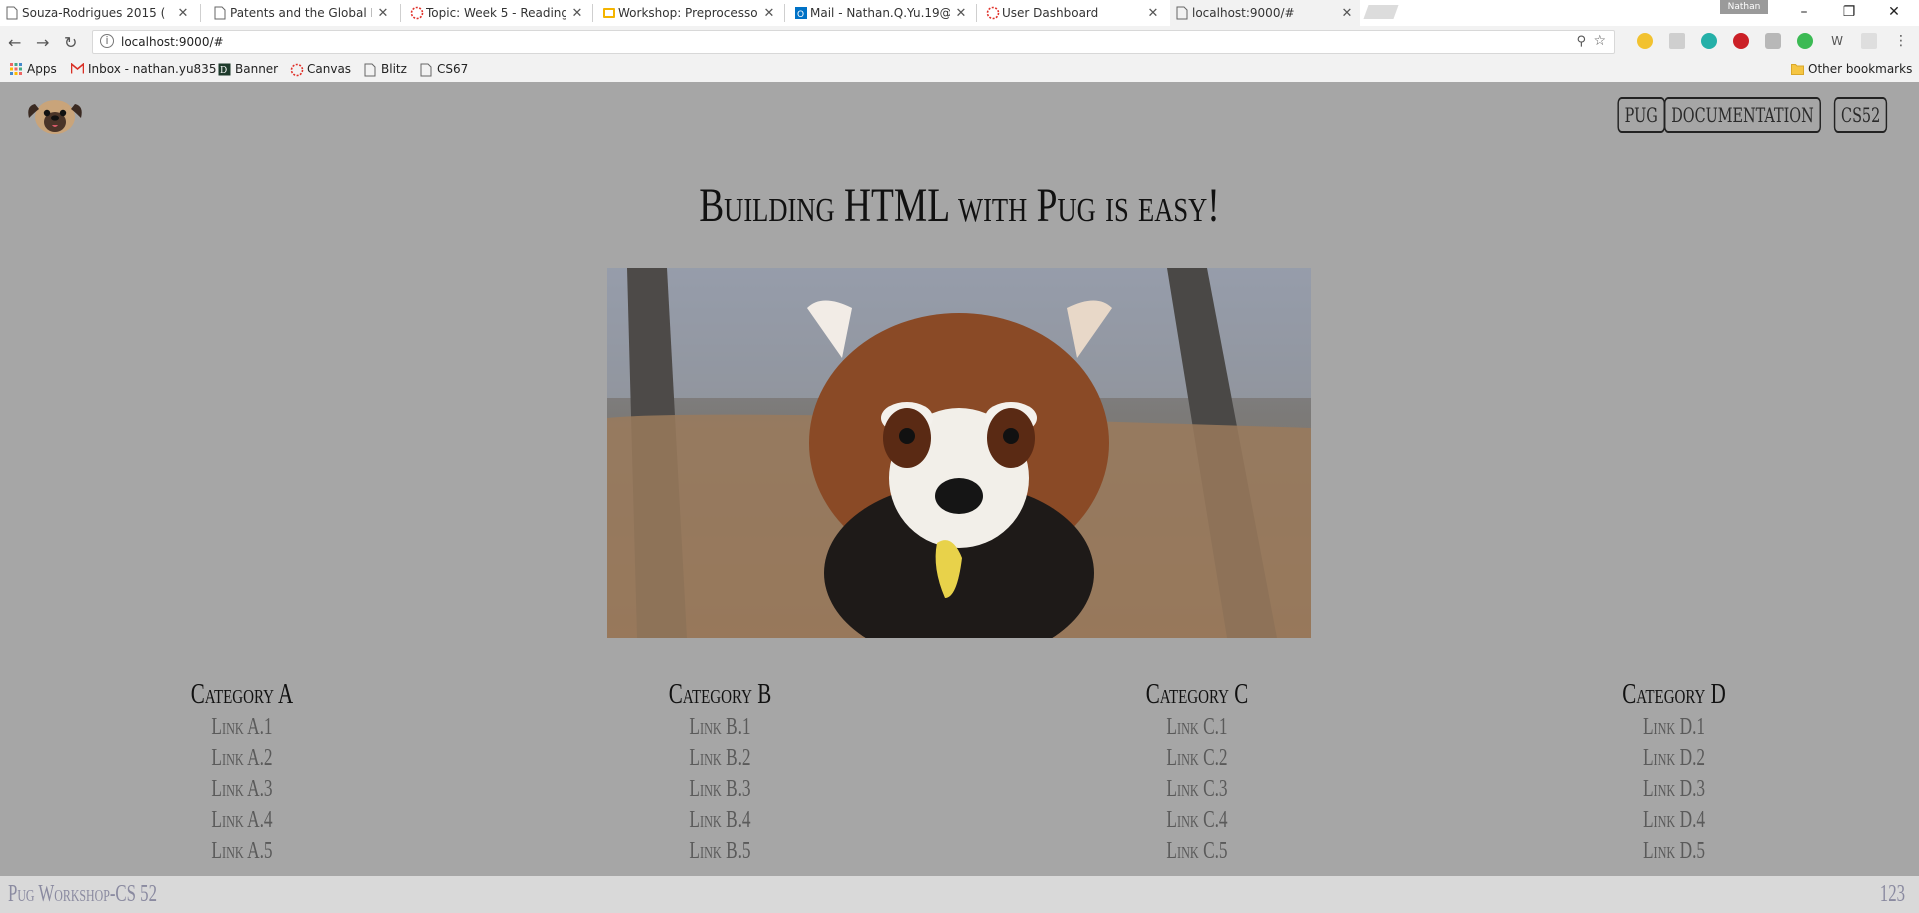  I want to click on page-footer: Pug Workshop-CS 52 123, so click(959, 894).